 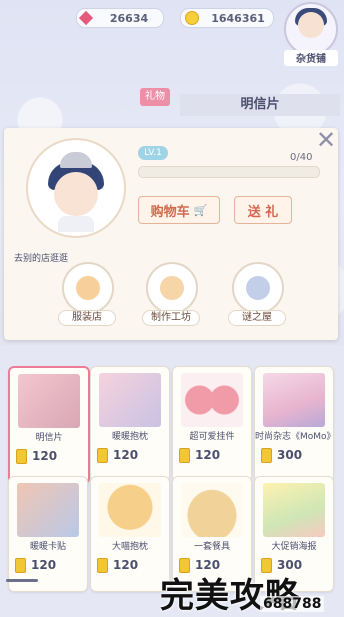 What do you see at coordinates (212, 510) in the screenshot?
I see `tableware-image` at bounding box center [212, 510].